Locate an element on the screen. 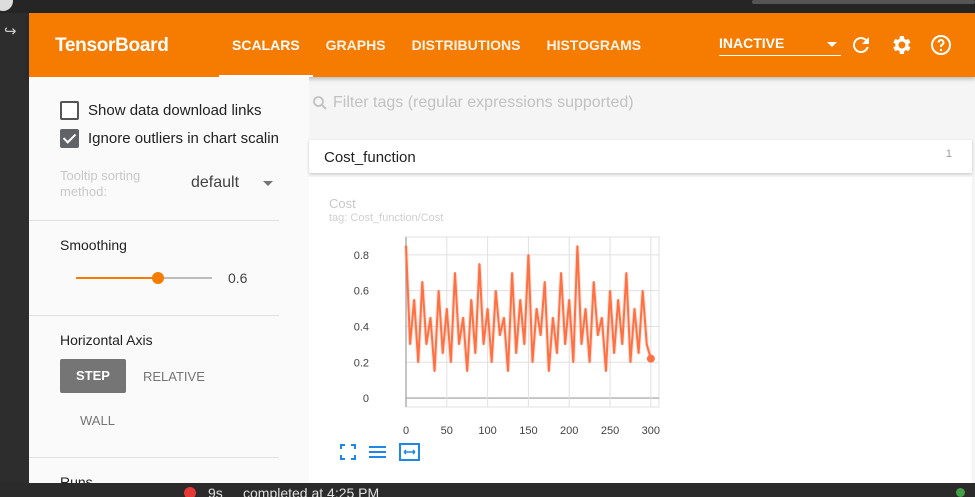 The image size is (975, 497). tooltip-sorting-label: Tooltip sorting method: is located at coordinates (100, 183).